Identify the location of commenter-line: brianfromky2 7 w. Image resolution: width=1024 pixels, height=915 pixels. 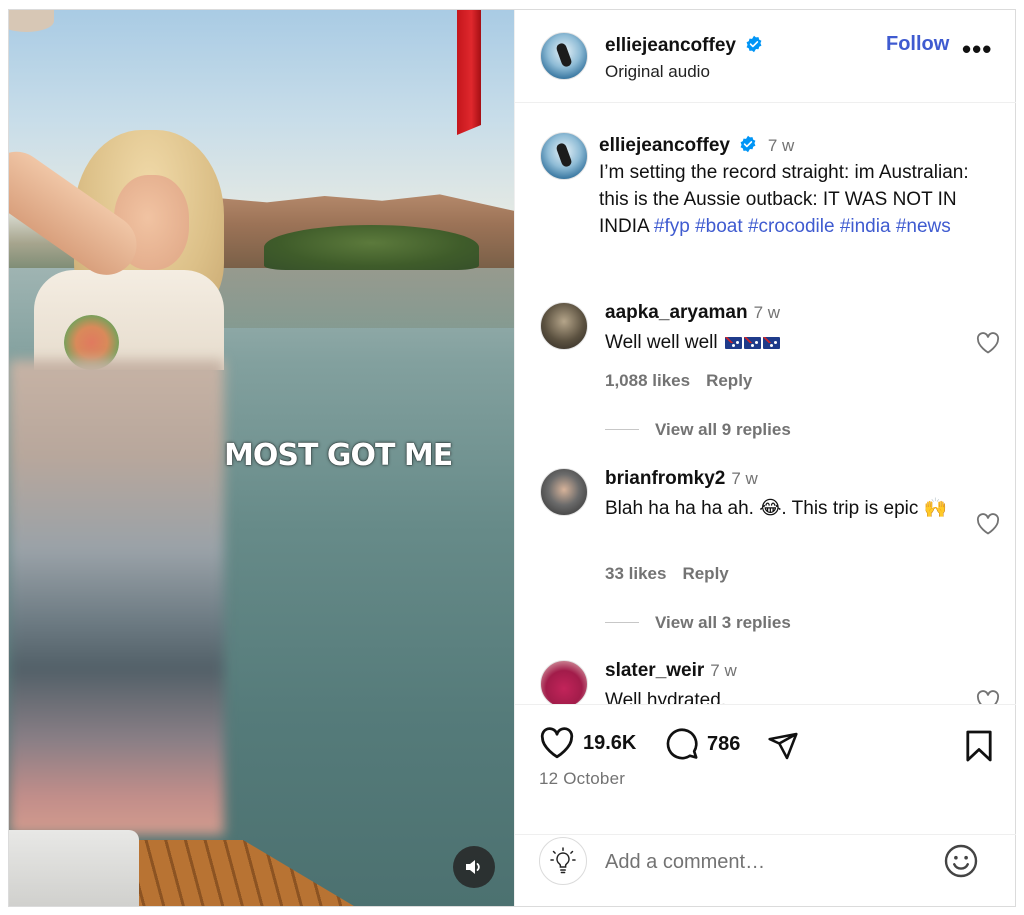
(681, 479).